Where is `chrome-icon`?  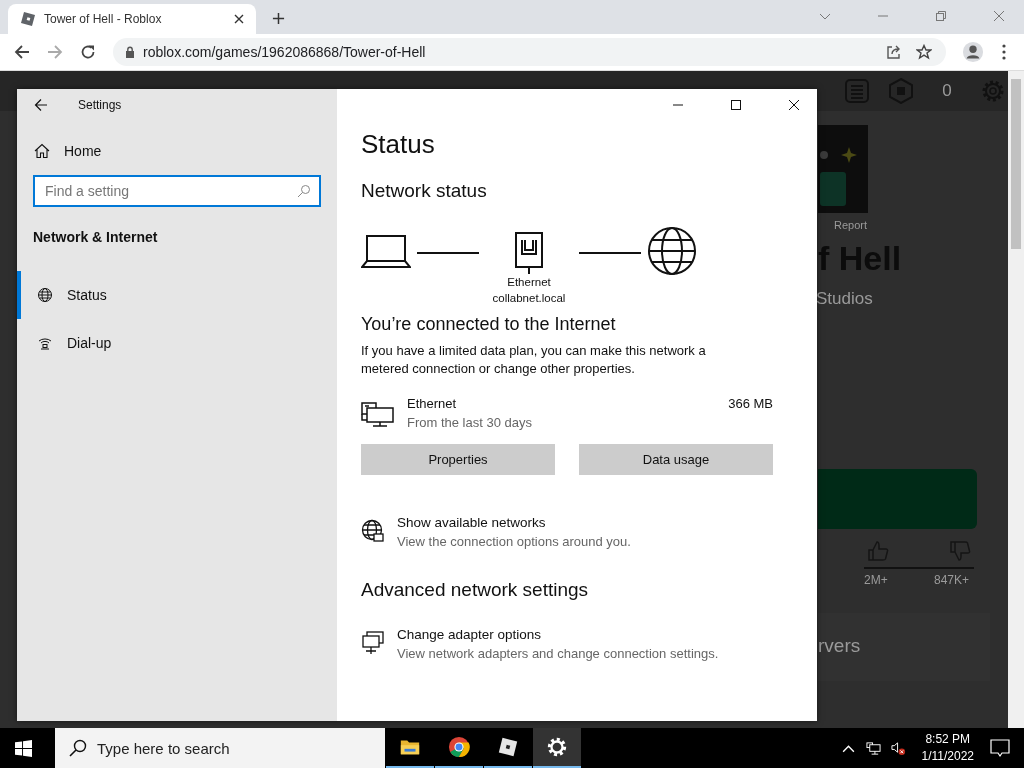
chrome-icon is located at coordinates (459, 747).